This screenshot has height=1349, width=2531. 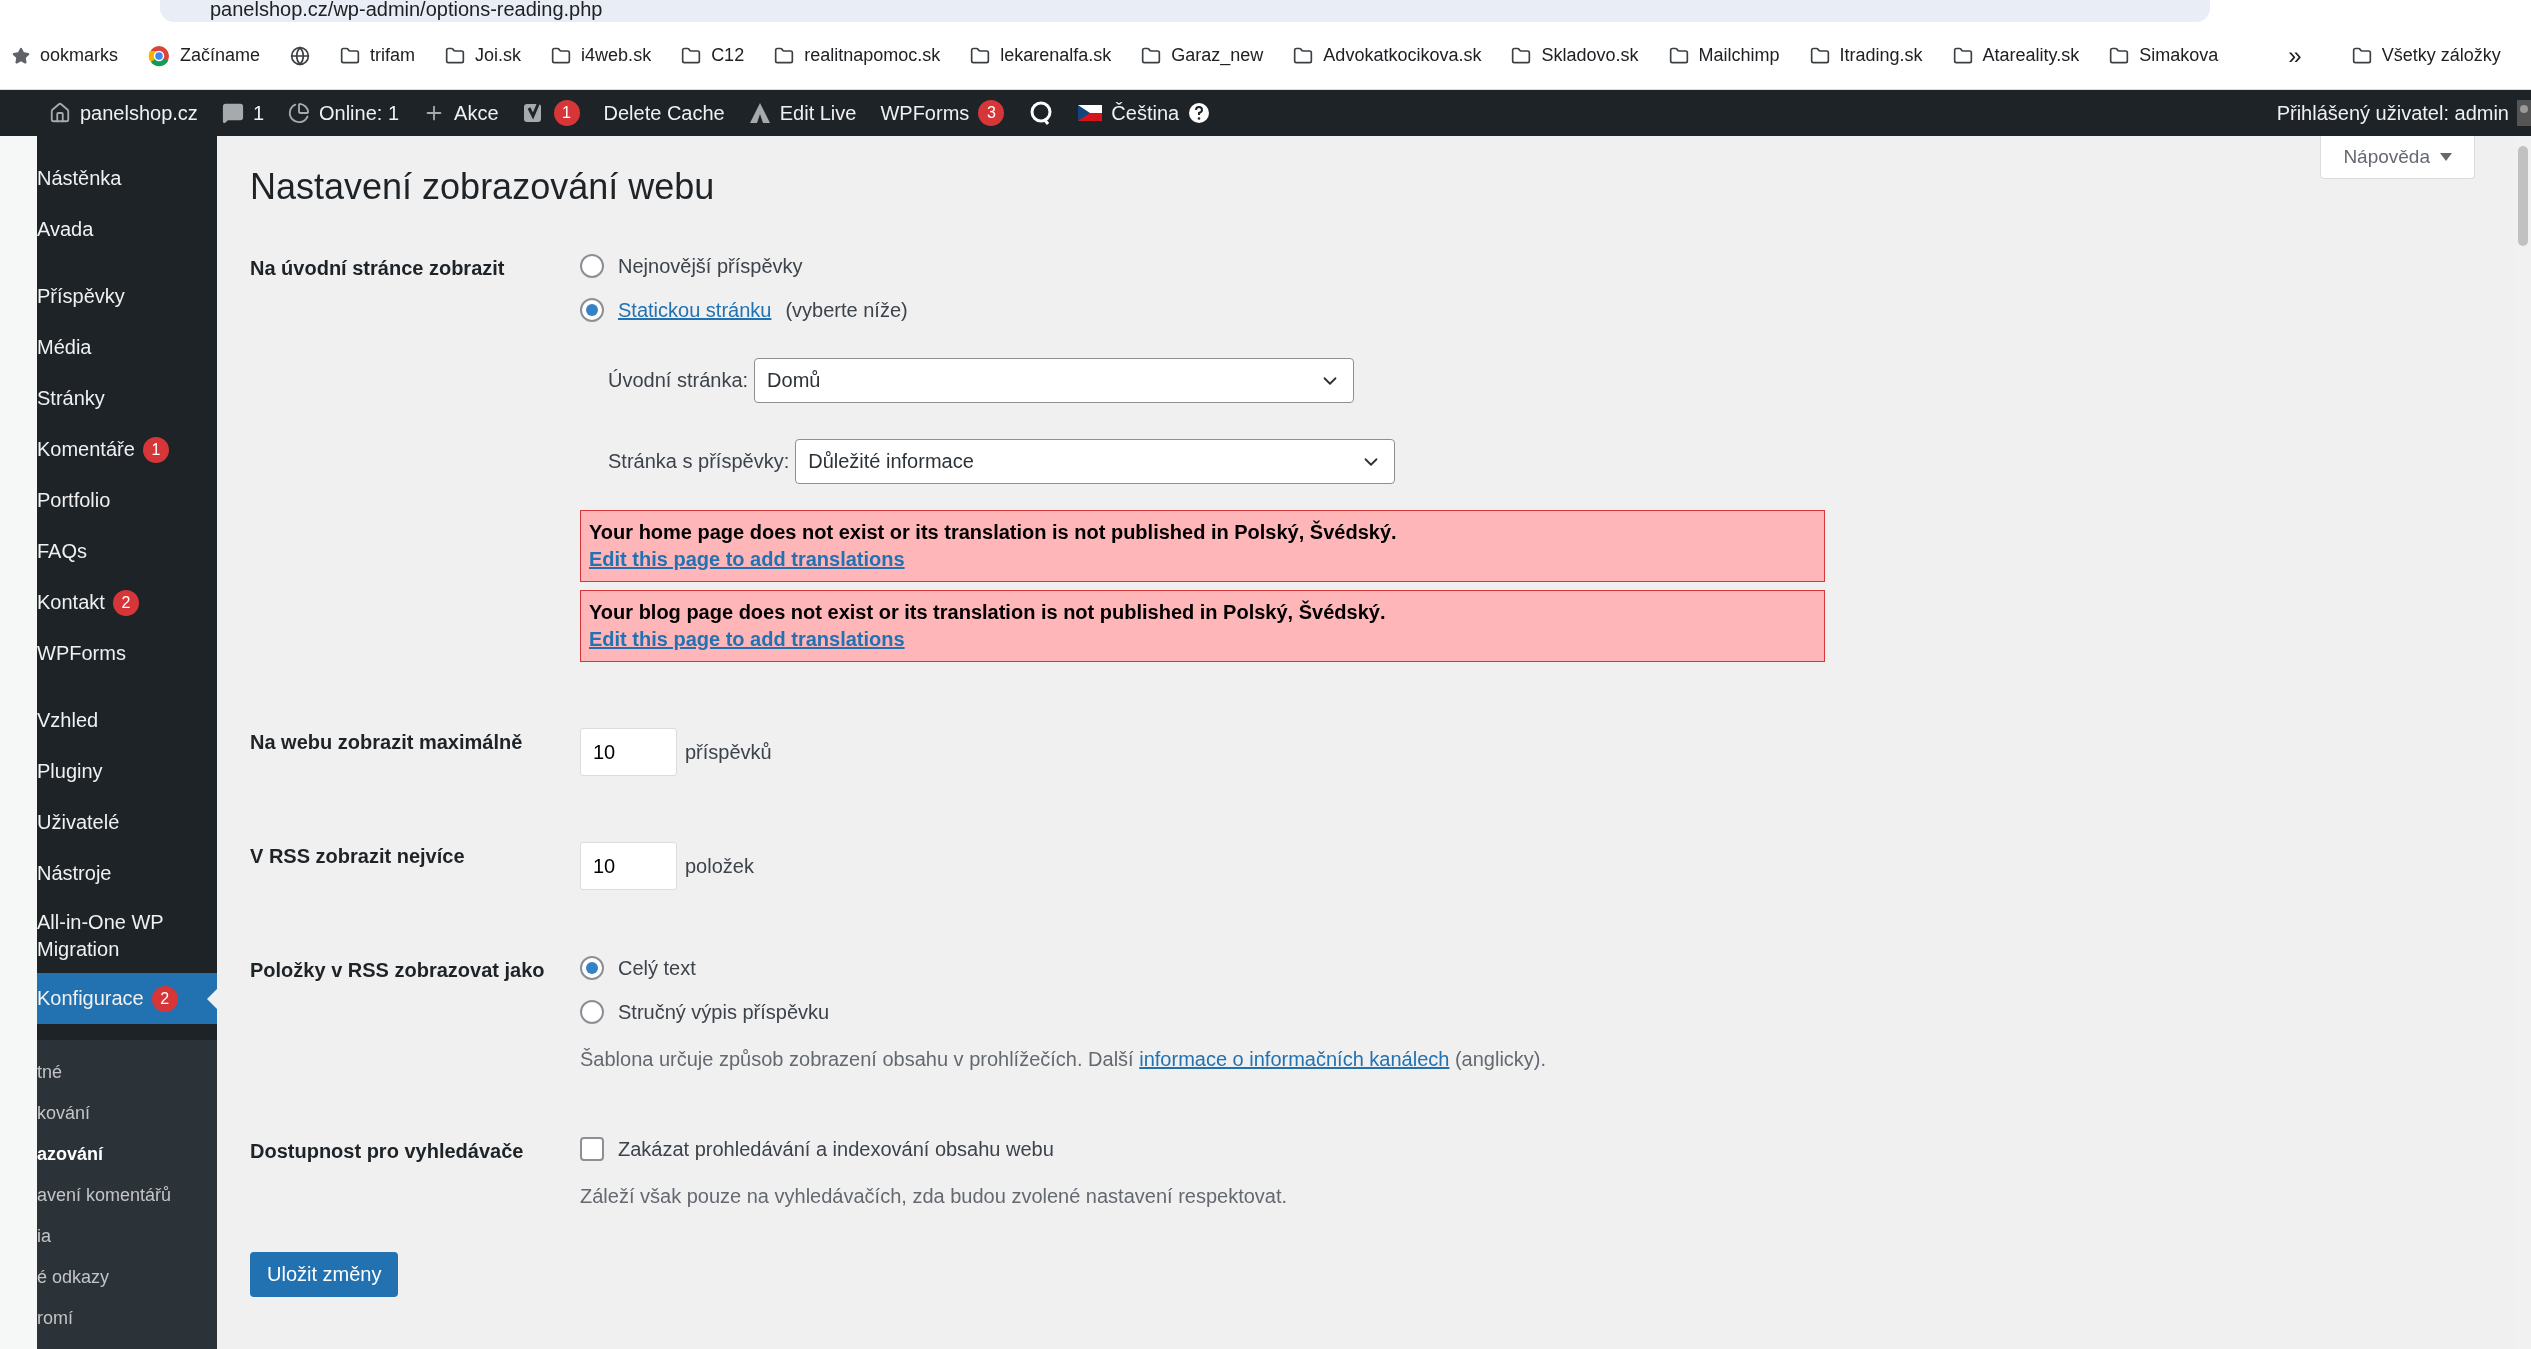 What do you see at coordinates (204, 55) in the screenshot?
I see `bookmark: Začíname` at bounding box center [204, 55].